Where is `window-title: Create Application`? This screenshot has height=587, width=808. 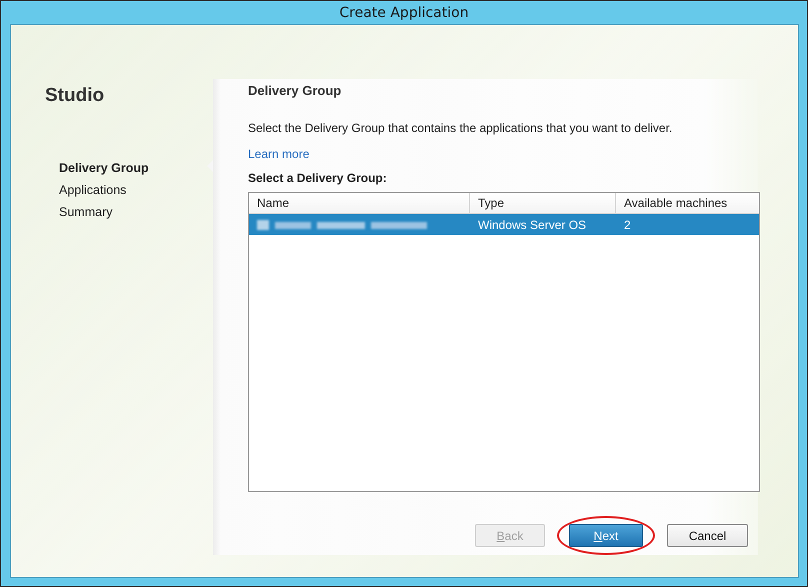
window-title: Create Application is located at coordinates (404, 12).